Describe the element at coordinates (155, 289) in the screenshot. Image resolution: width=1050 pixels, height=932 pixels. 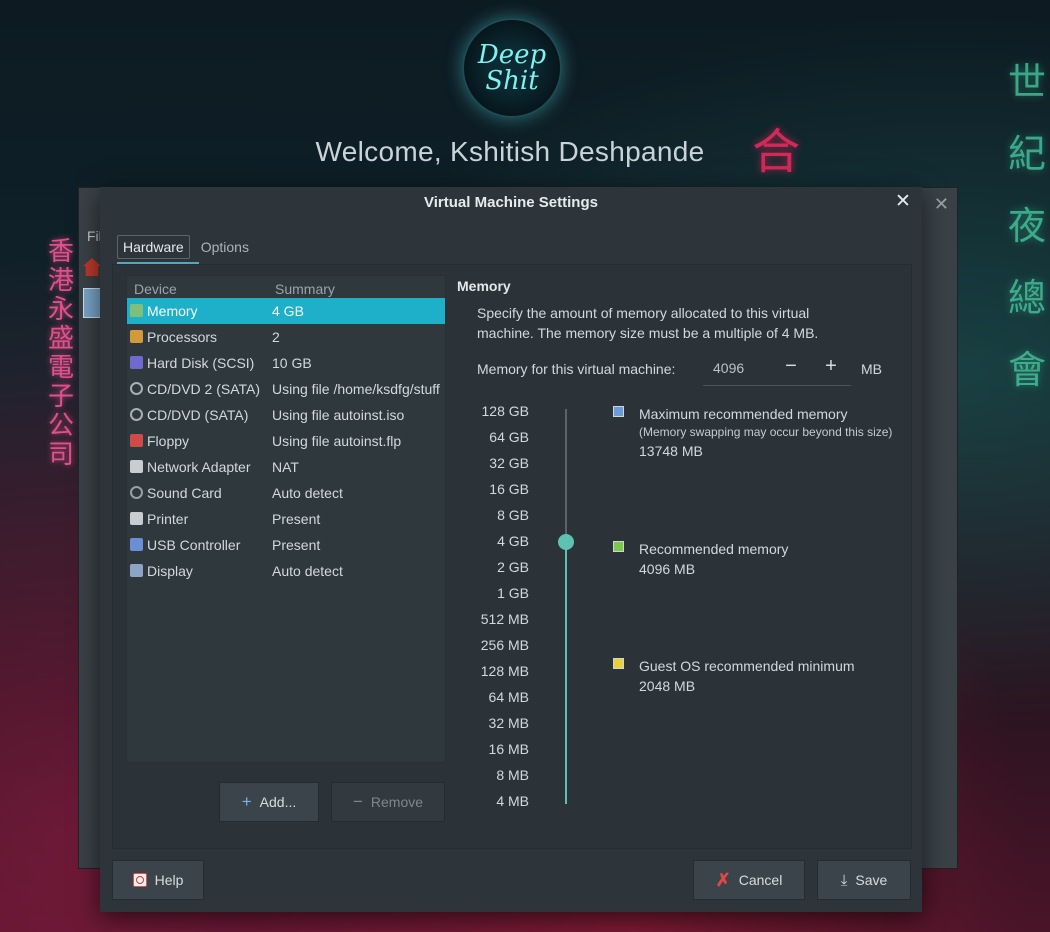
I see `column-header-device: Device` at that location.